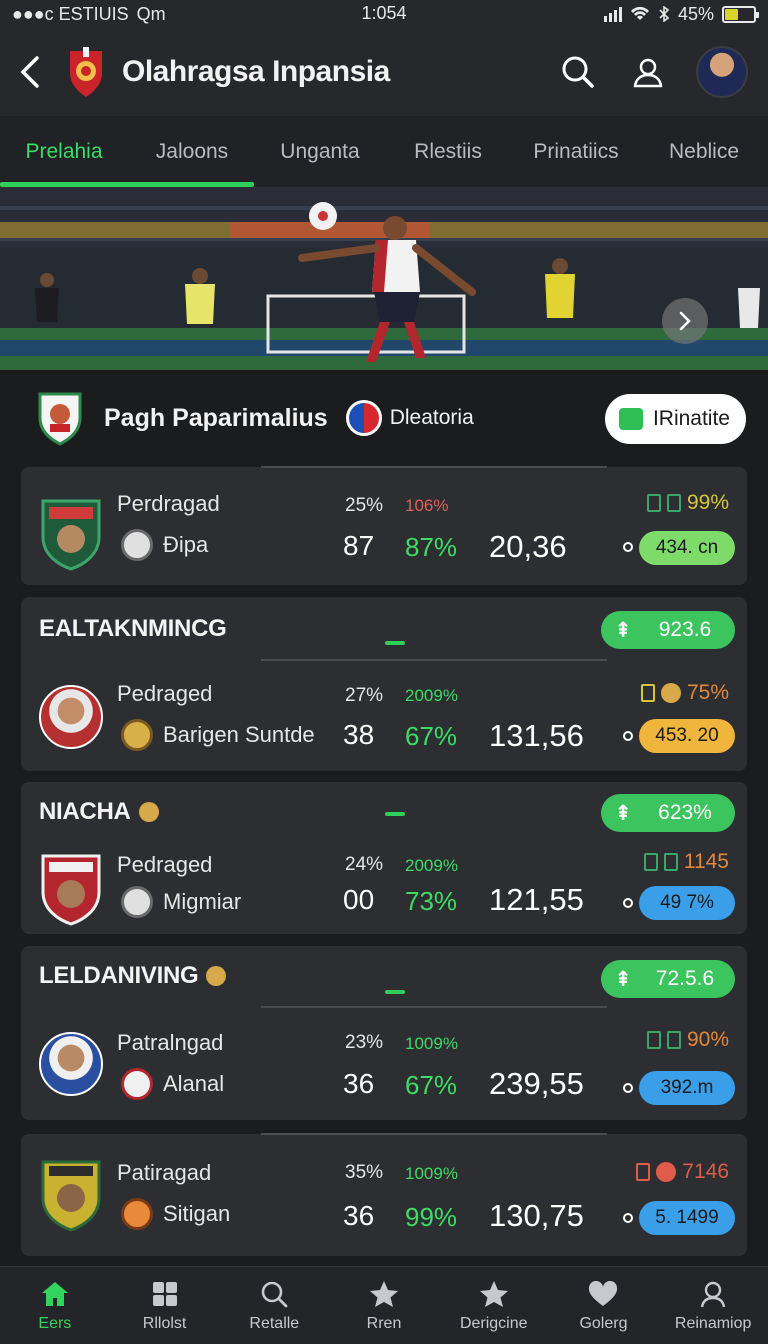 Image resolution: width=768 pixels, height=1344 pixels. I want to click on signal-icon, so click(612, 14).